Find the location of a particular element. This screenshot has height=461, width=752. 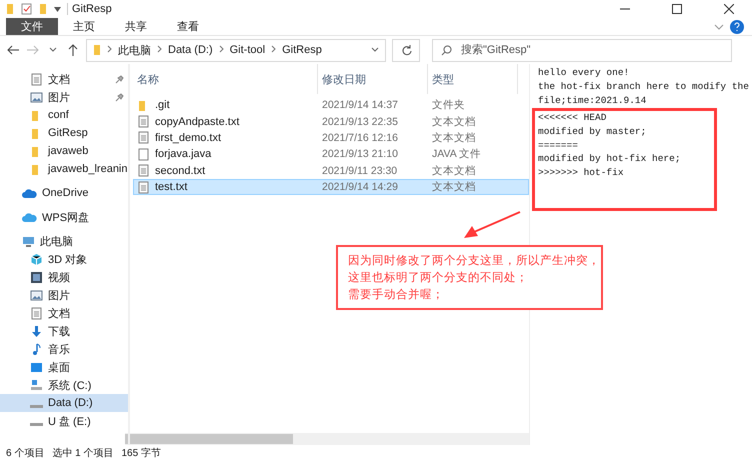

breadcrumb: Data (D:) is located at coordinates (190, 50).